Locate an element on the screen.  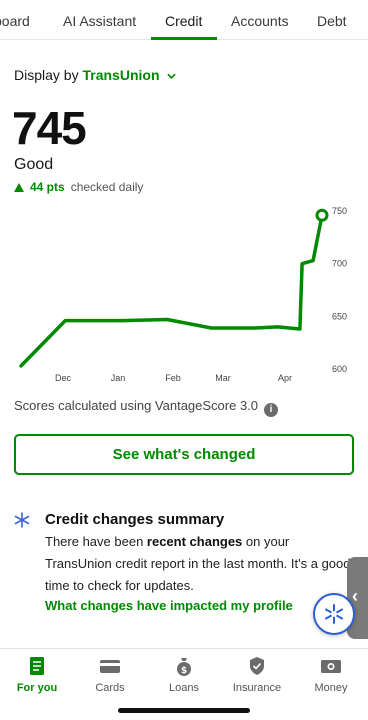
summary-body-bold: recent changes is located at coordinates (194, 541).